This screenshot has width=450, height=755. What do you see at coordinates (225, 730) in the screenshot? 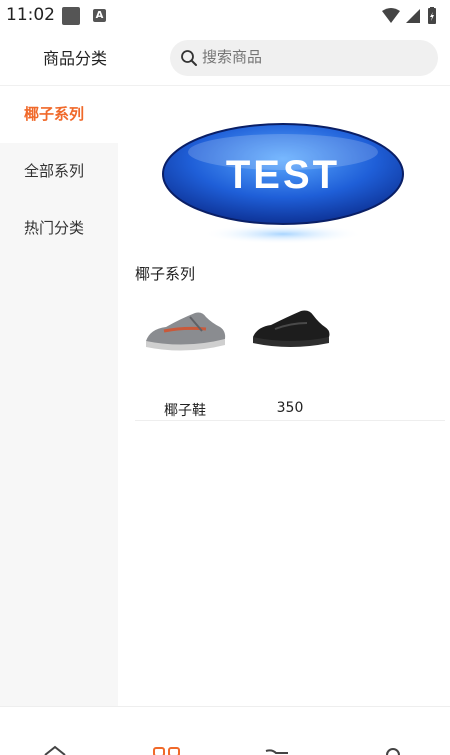
I see `bottom-tab-bar` at bounding box center [225, 730].